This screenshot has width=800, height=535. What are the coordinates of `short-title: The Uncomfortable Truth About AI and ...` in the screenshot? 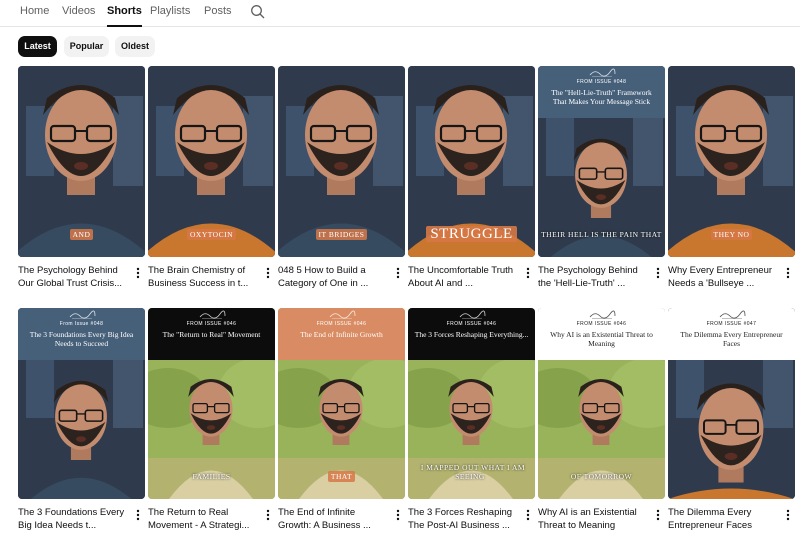 It's located at (464, 277).